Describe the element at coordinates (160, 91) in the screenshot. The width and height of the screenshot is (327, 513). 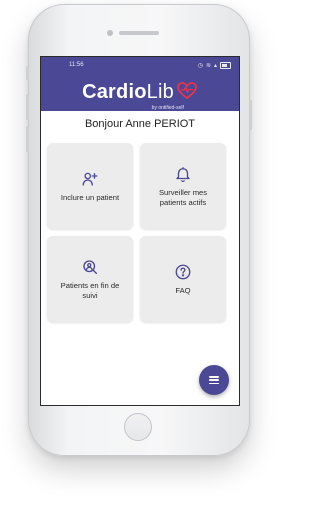
I see `brand-name-light: Lib` at that location.